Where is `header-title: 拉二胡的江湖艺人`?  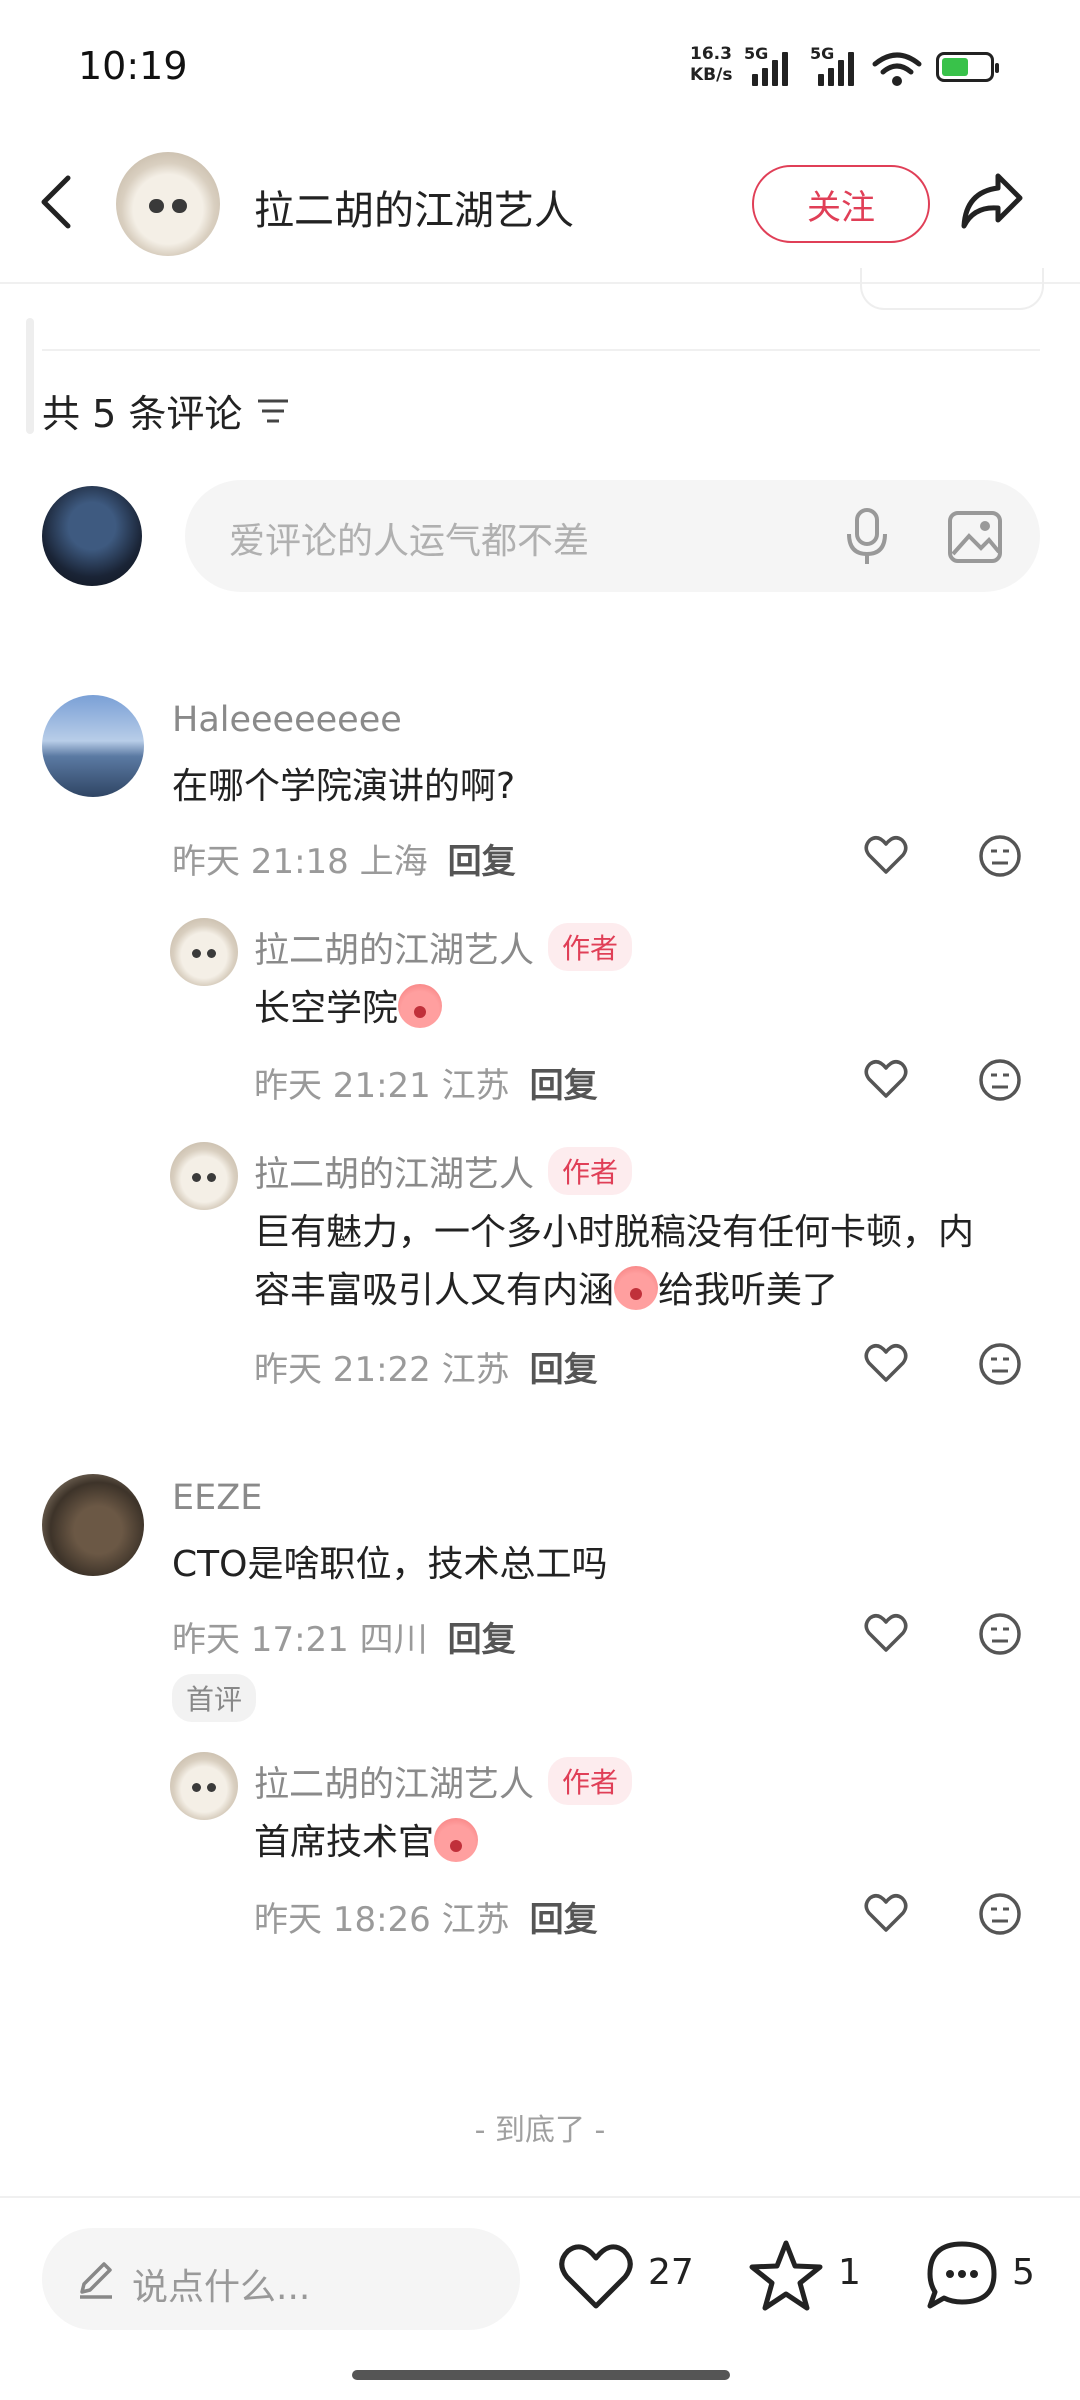
header-title: 拉二胡的江湖艺人 is located at coordinates (414, 207).